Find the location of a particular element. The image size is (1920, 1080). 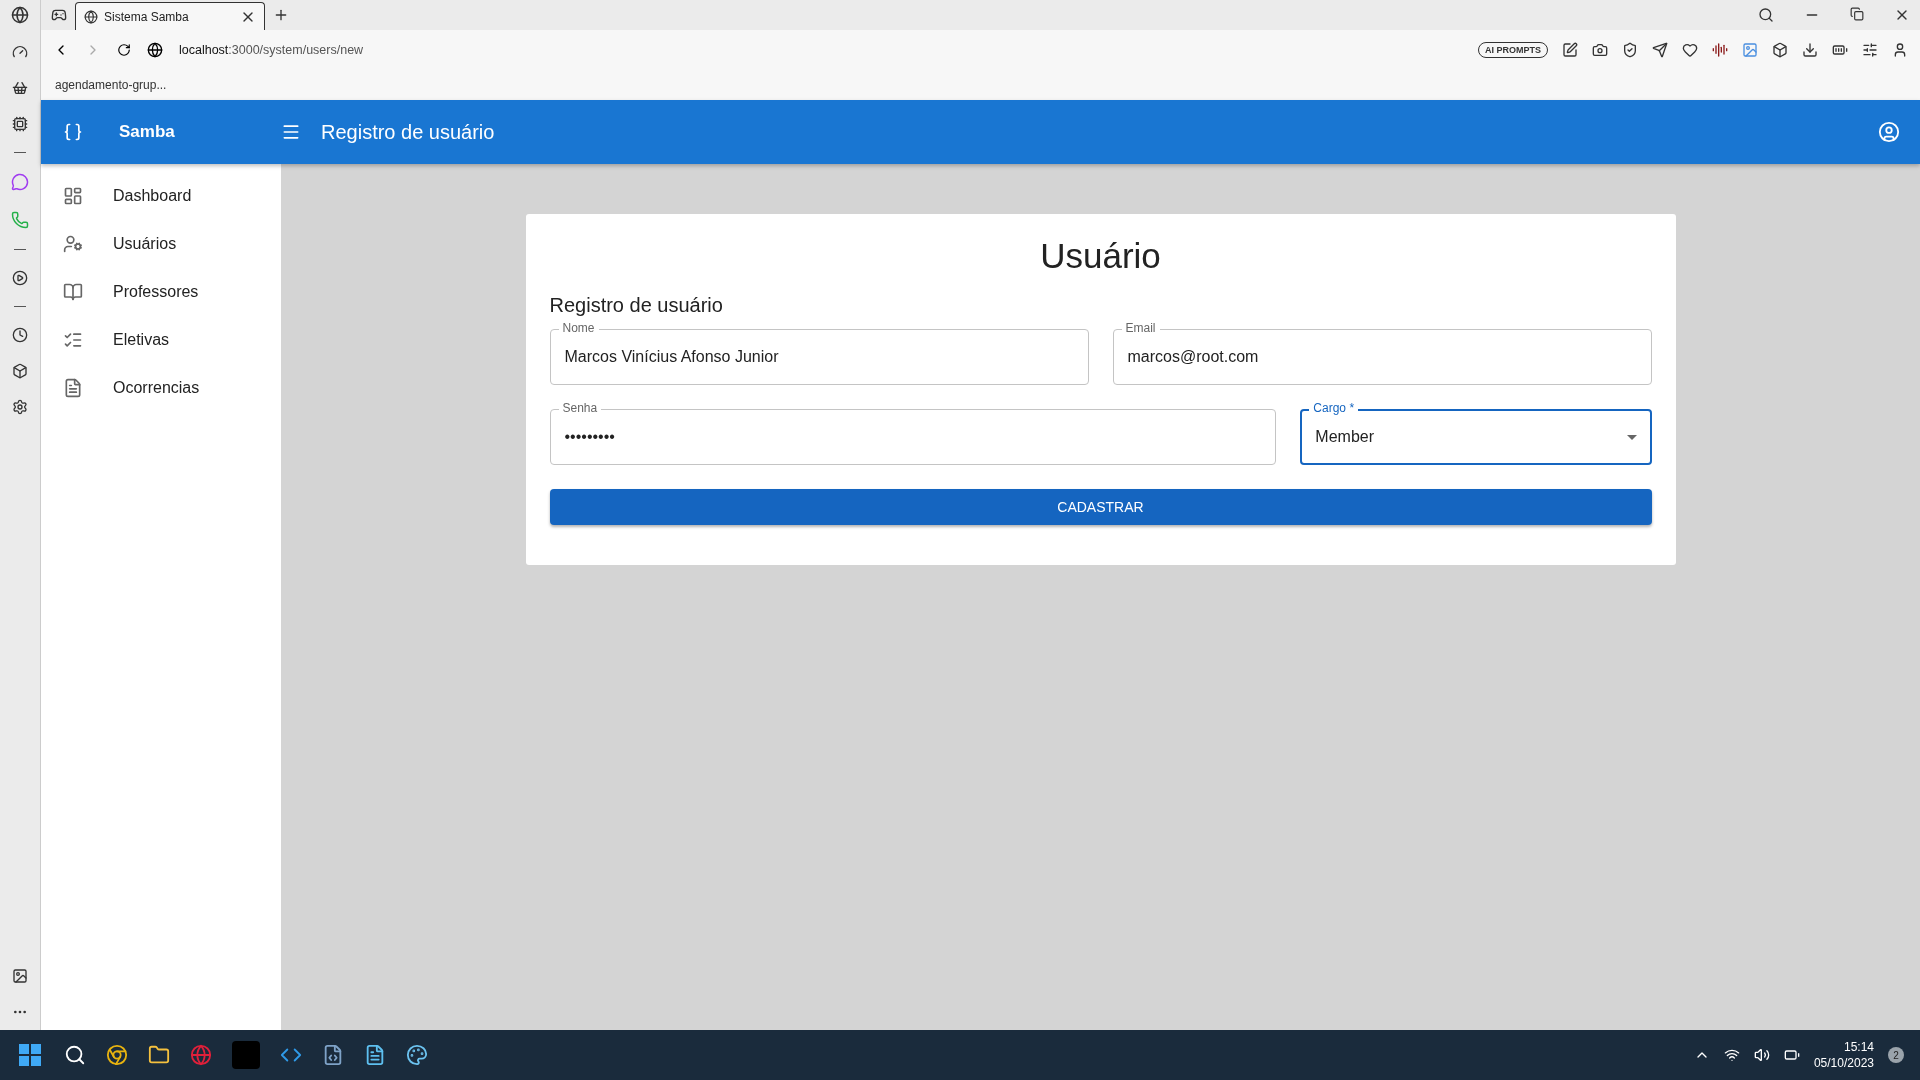

field-label: Email is located at coordinates (1140, 328).